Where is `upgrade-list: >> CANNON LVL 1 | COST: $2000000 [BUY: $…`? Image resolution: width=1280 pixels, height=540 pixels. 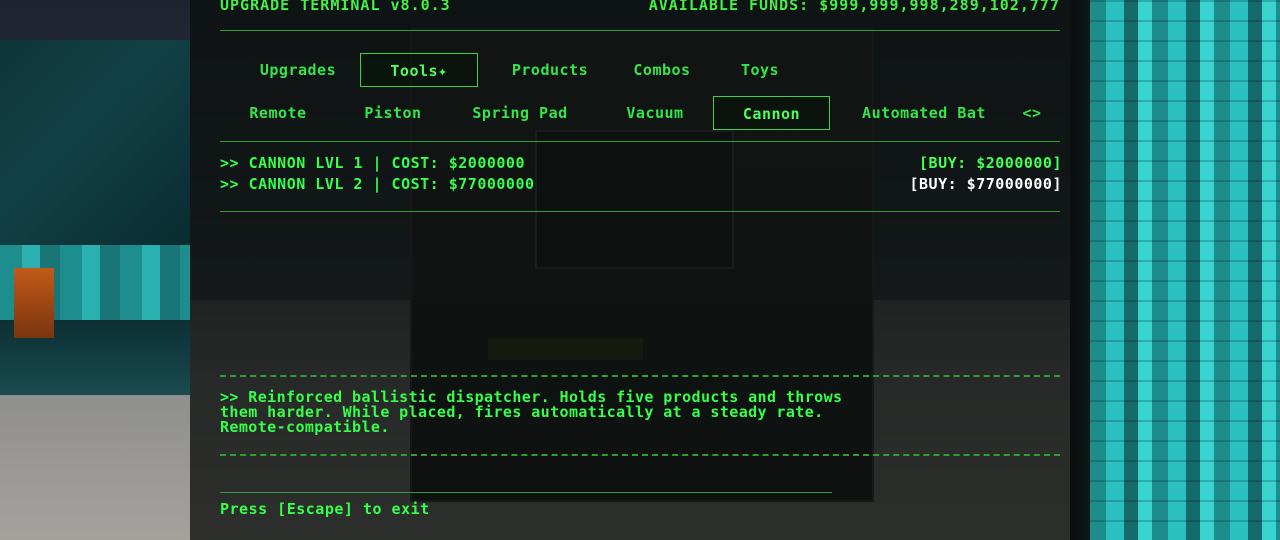
upgrade-list: >> CANNON LVL 1 | COST: $2000000 [BUY: $… is located at coordinates (641, 175).